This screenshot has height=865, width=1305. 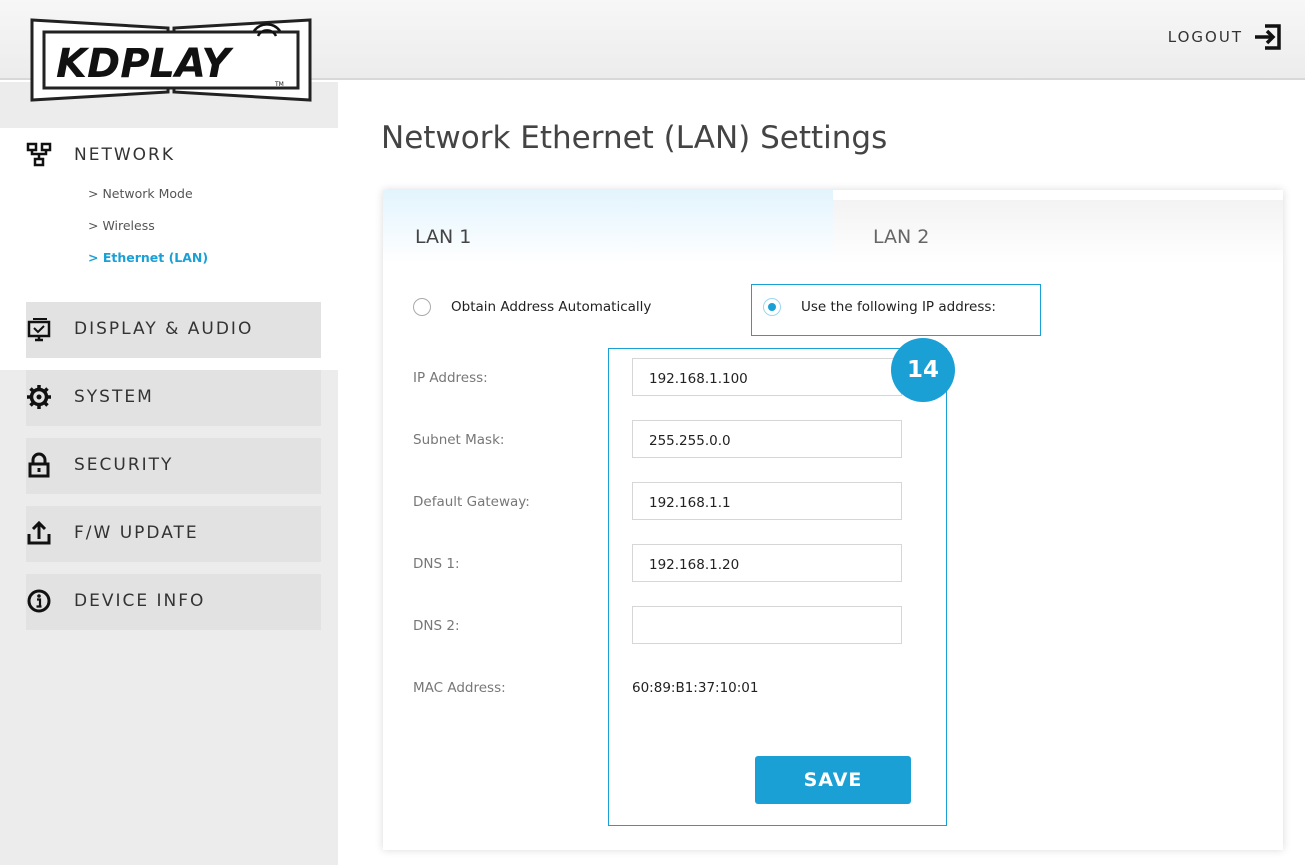 I want to click on ip-address-label: IP Address:, so click(x=450, y=378).